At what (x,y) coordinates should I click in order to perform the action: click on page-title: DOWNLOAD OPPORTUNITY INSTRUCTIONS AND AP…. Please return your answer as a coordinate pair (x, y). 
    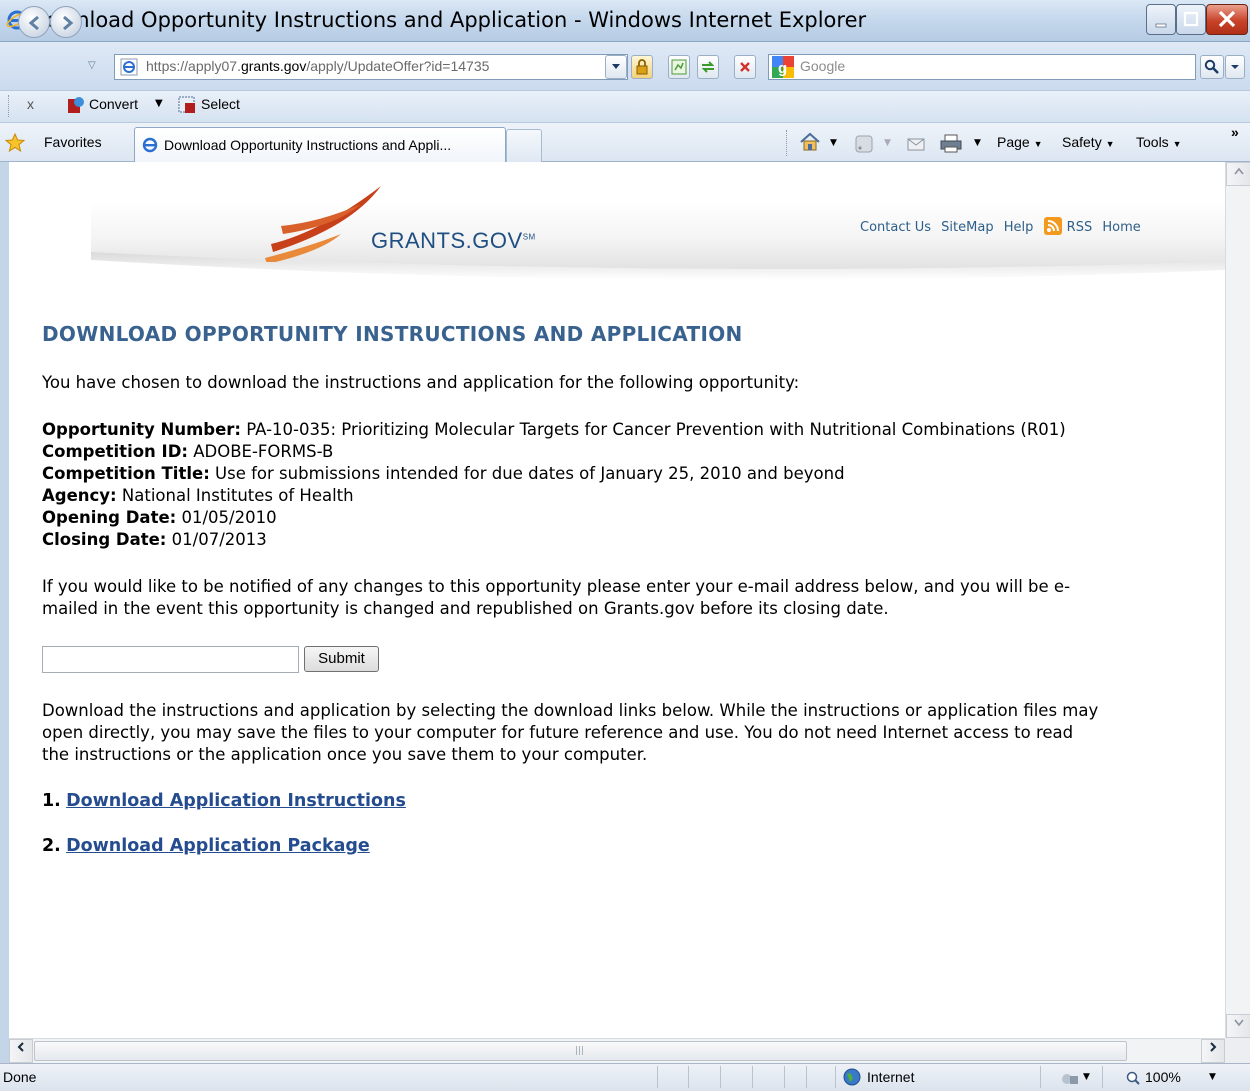
    Looking at the image, I should click on (392, 334).